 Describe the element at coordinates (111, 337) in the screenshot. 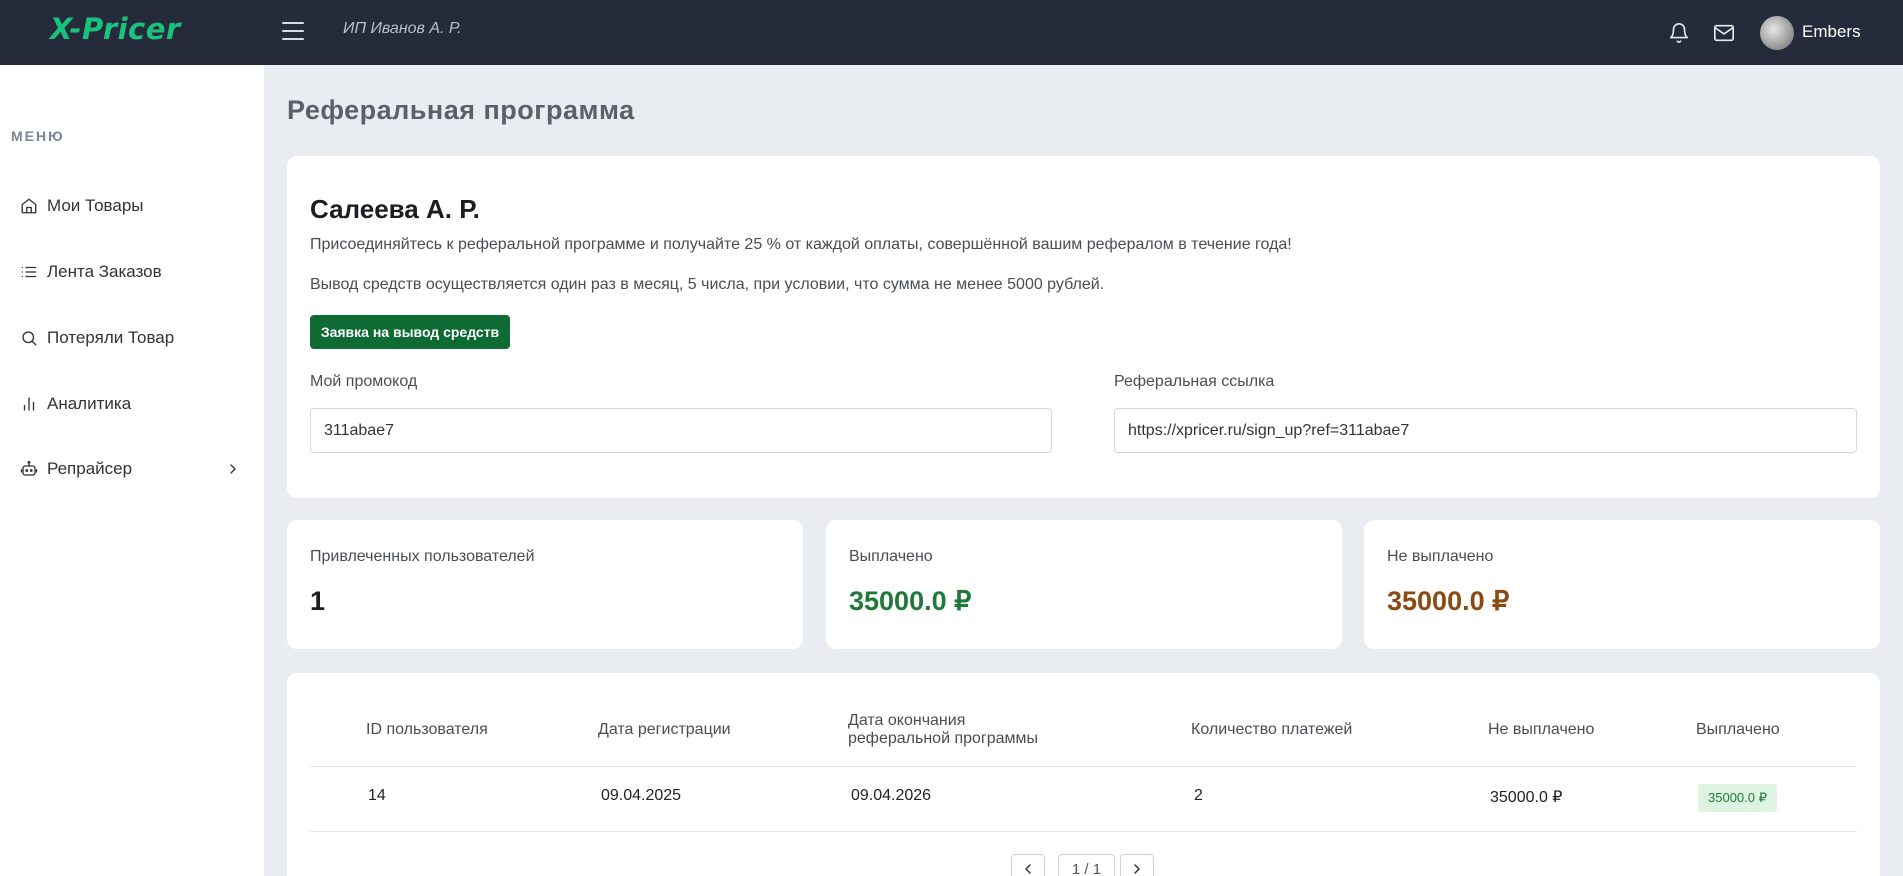

I see `sidebar-item-label: Потеряли Товар` at that location.